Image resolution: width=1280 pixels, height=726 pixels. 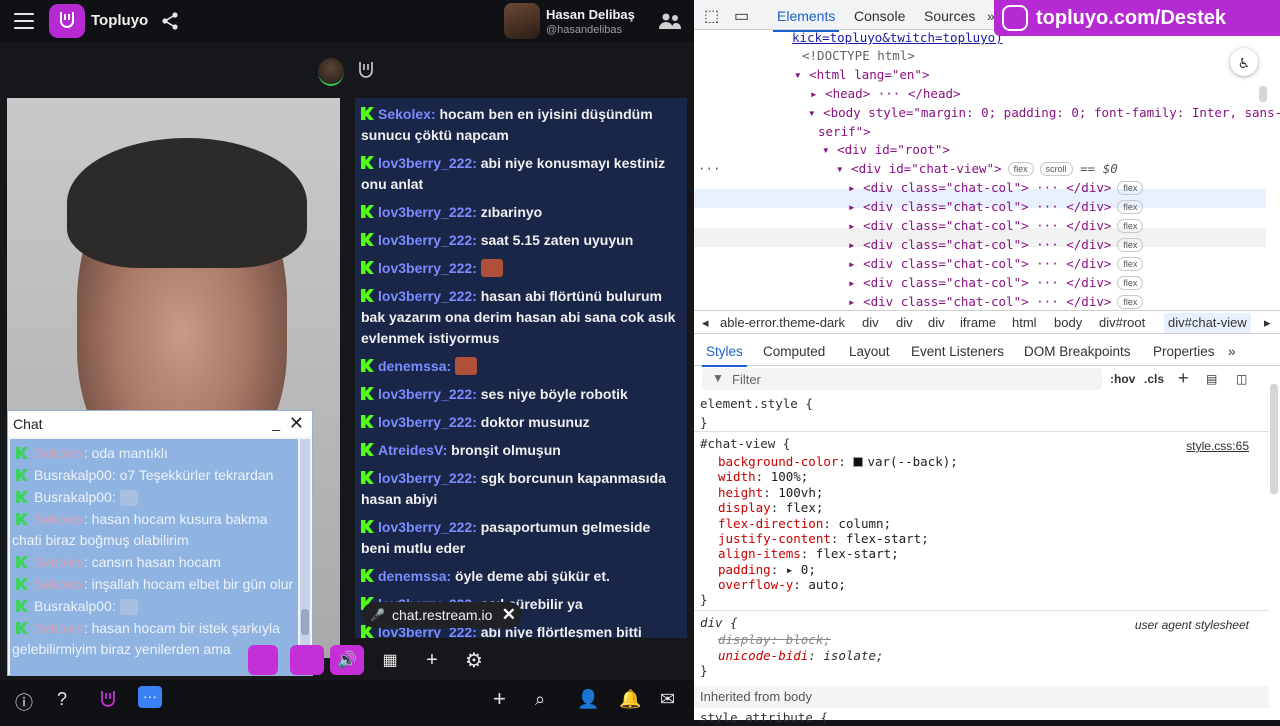 What do you see at coordinates (67, 21) in the screenshot?
I see `topluyo-logo` at bounding box center [67, 21].